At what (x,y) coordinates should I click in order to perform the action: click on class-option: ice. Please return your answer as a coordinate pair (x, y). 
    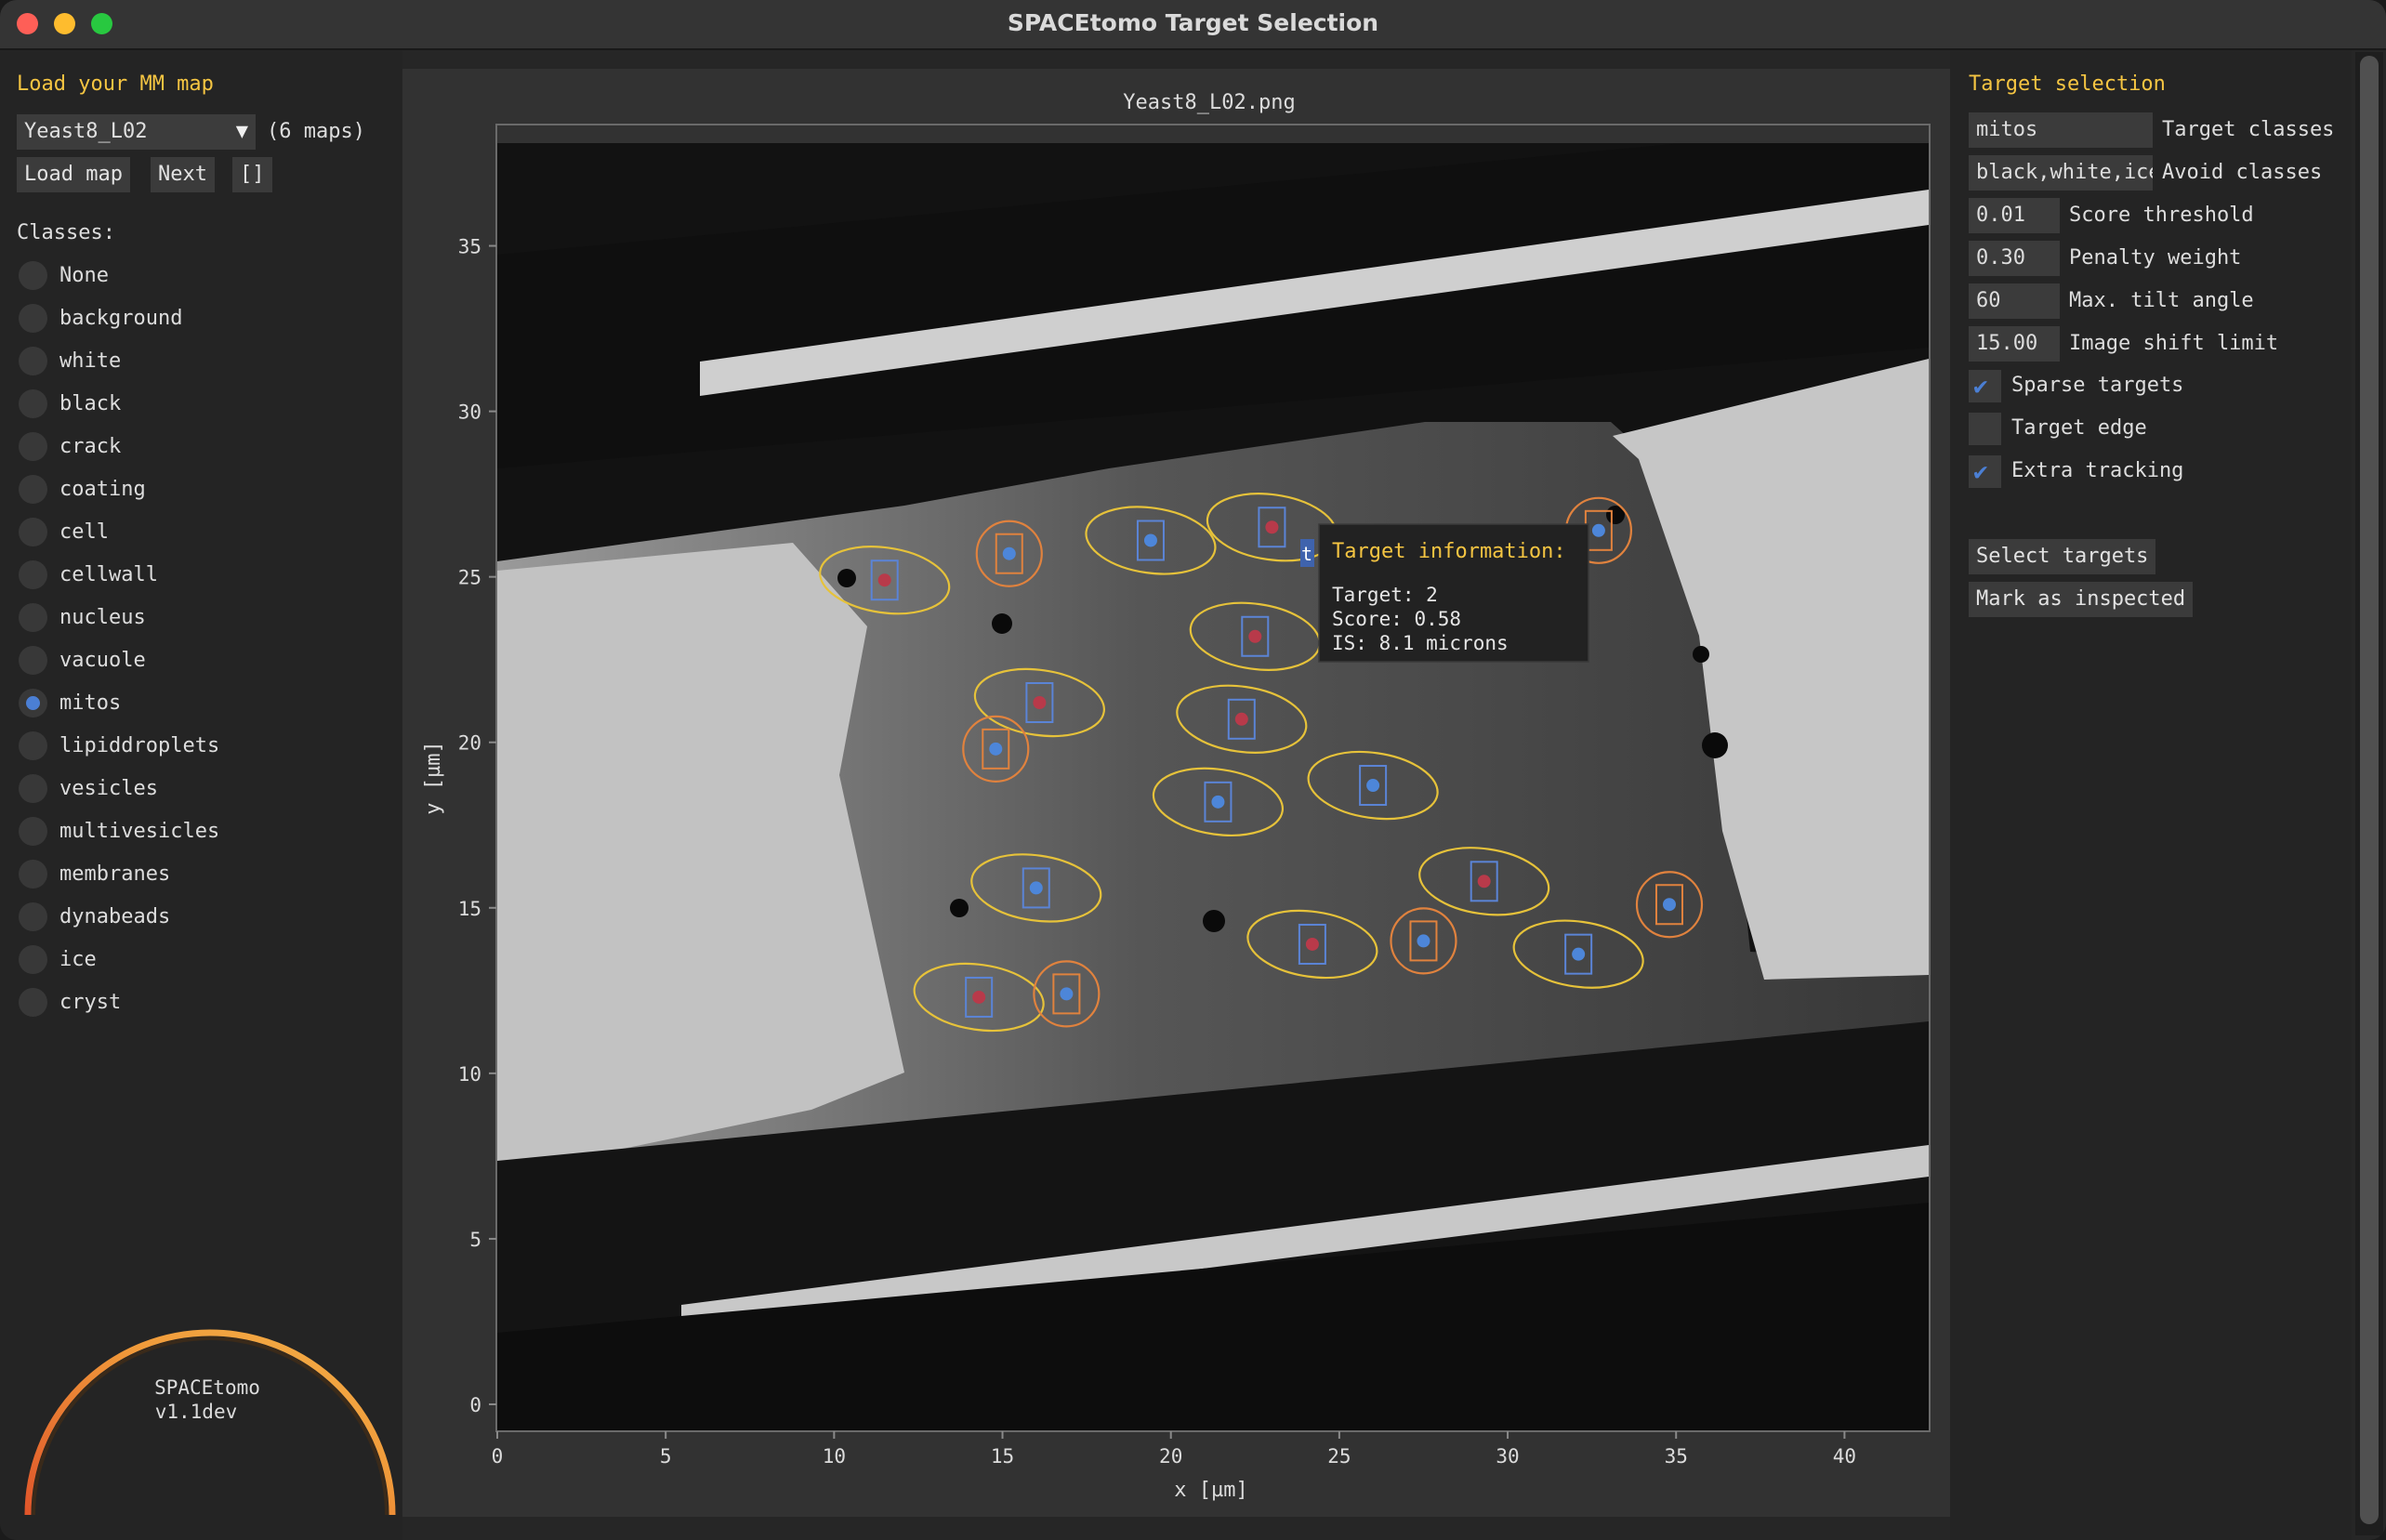
    Looking at the image, I should click on (195, 960).